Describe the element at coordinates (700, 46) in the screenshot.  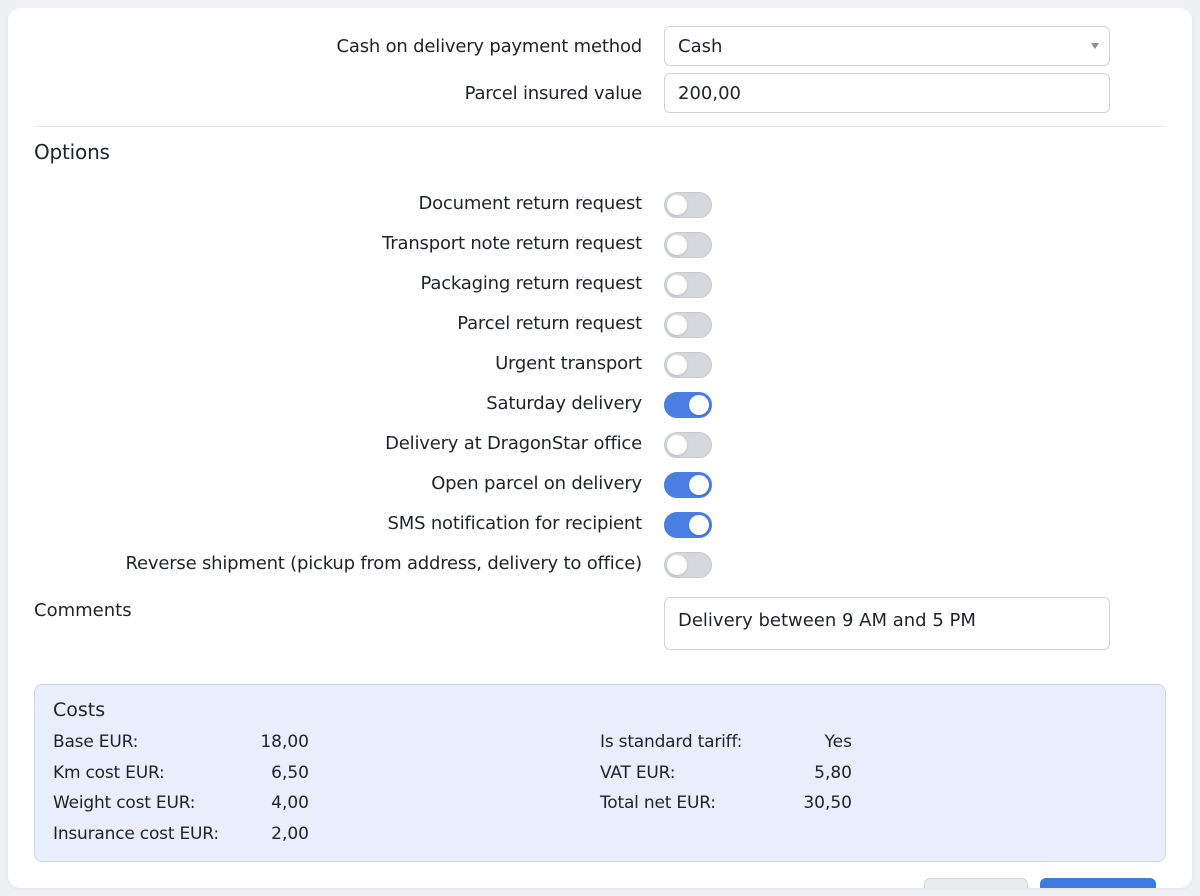
I see `cod-method-value: Cash` at that location.